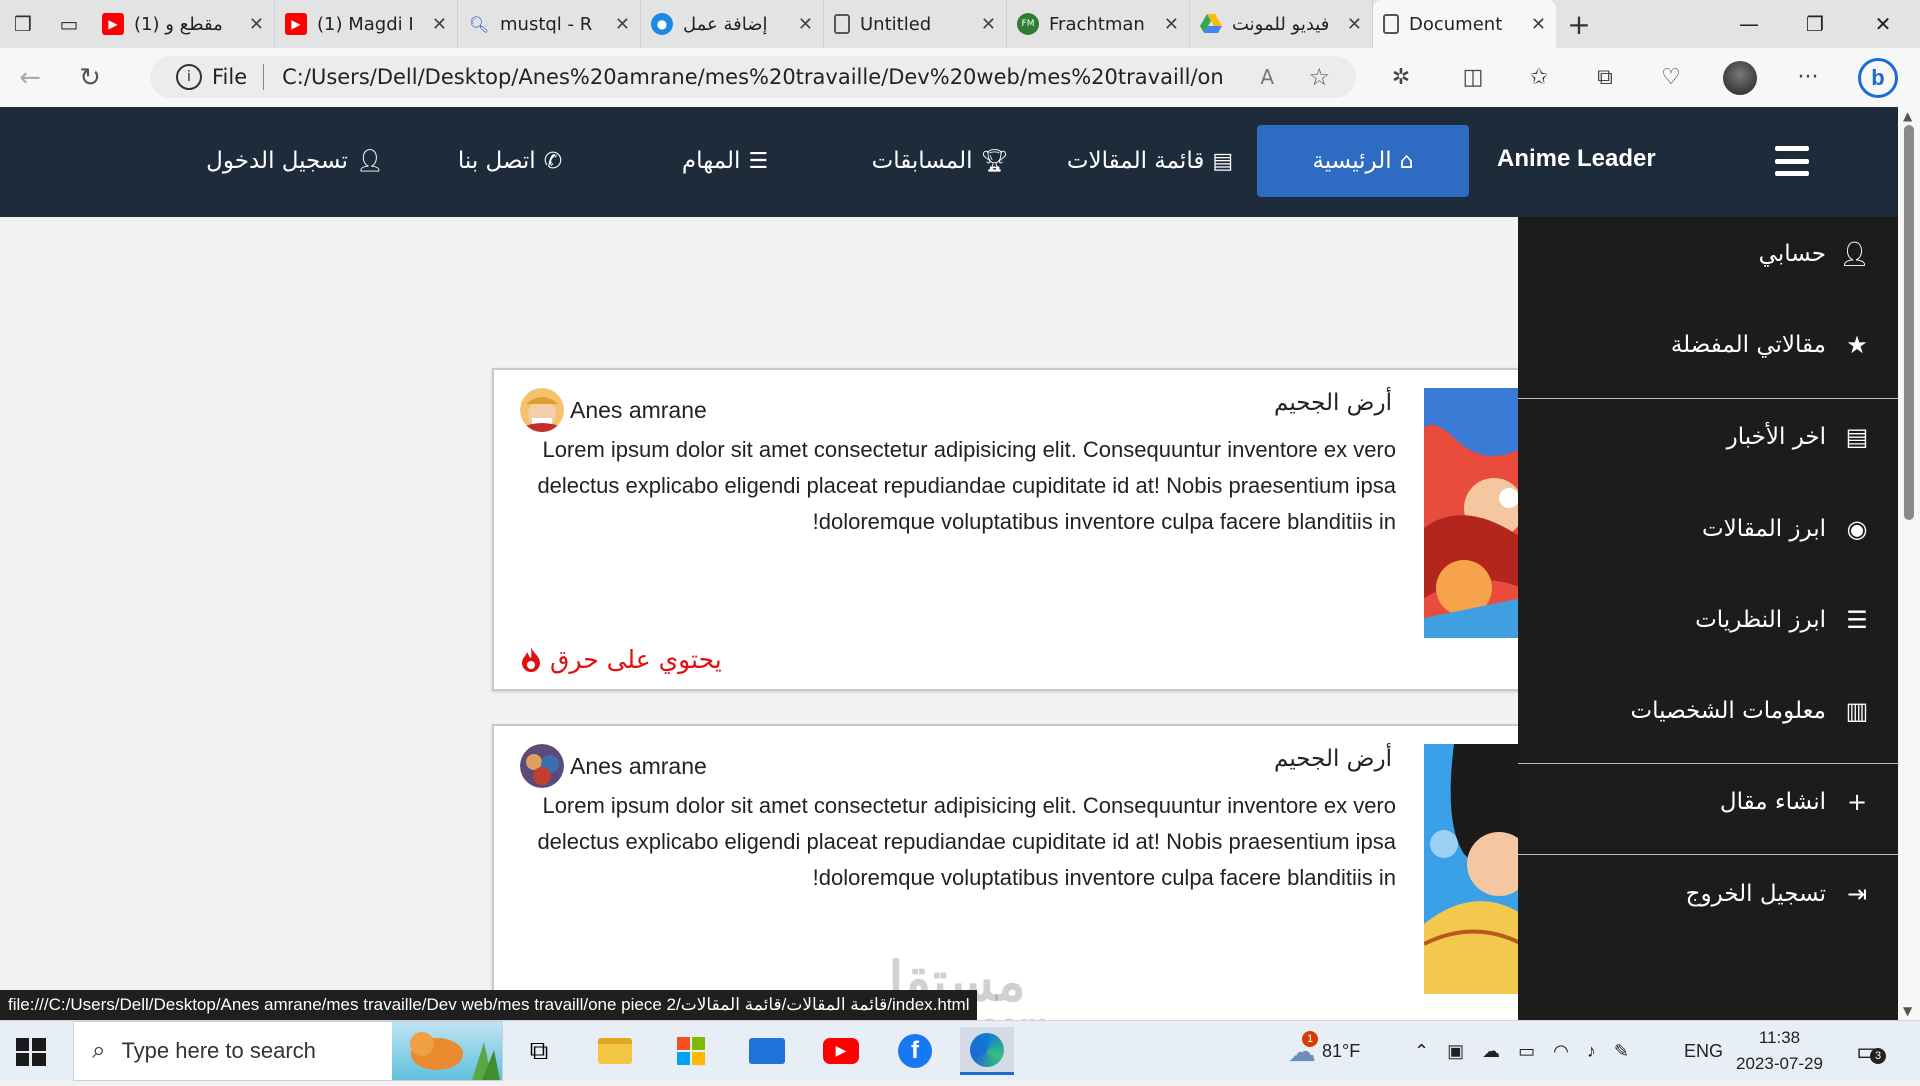  I want to click on more-options-icon: ···, so click(1808, 77).